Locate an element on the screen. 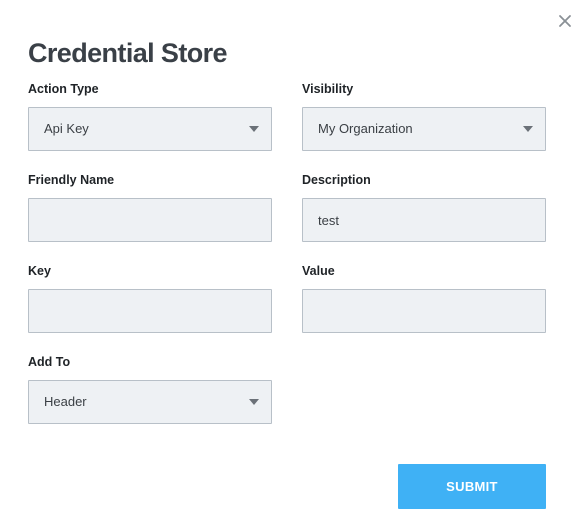 The image size is (581, 525). action-type-field: Action Type Api Key is located at coordinates (150, 116).